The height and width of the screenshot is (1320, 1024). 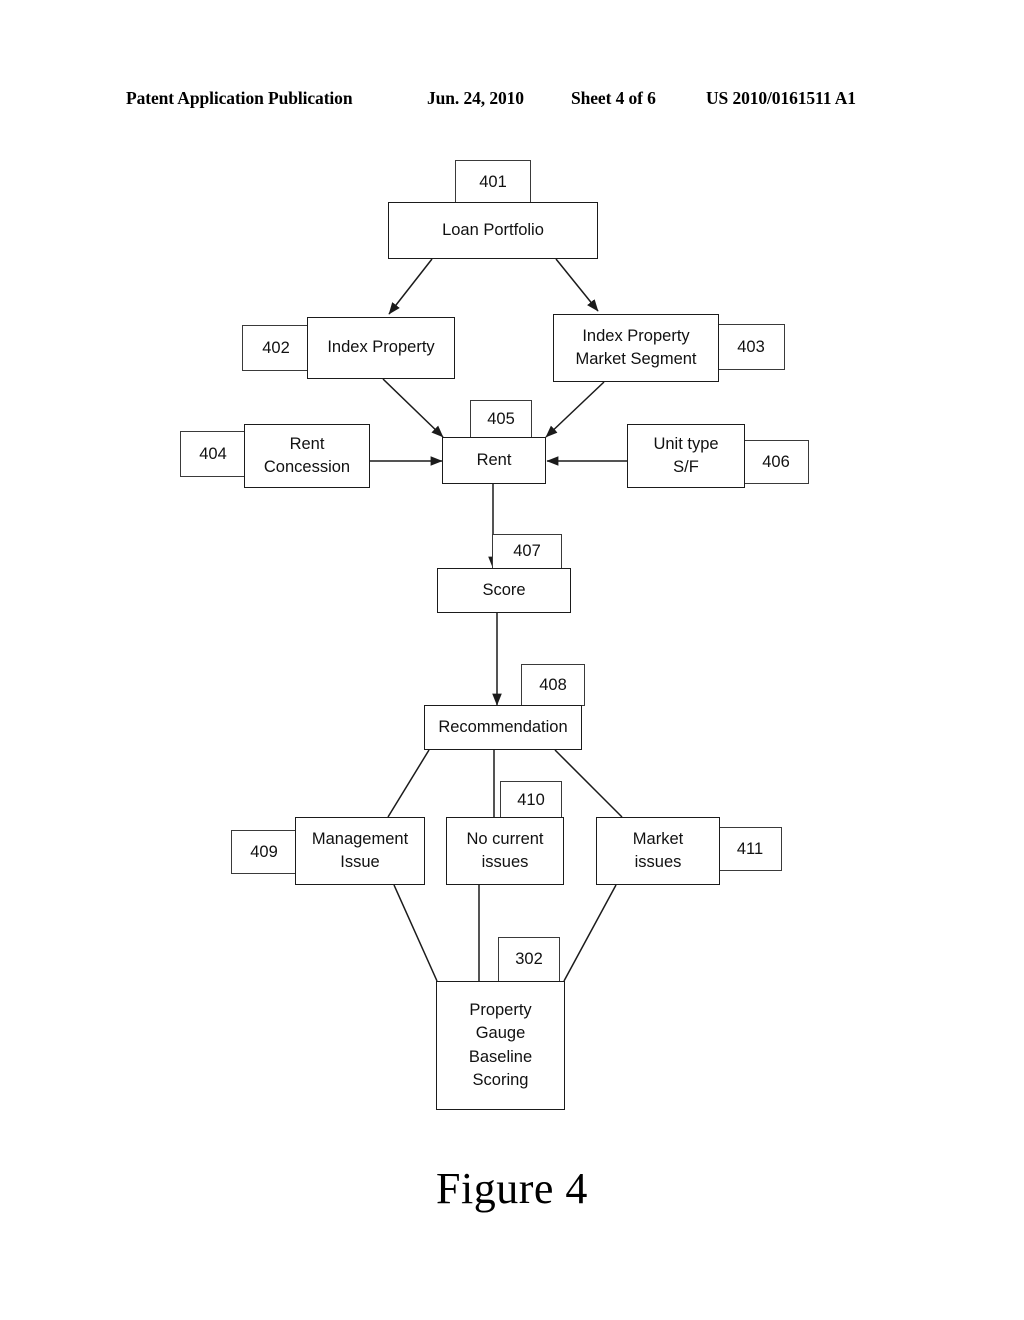 What do you see at coordinates (686, 456) in the screenshot?
I see `node-unit-type-sf: Unit type S/F` at bounding box center [686, 456].